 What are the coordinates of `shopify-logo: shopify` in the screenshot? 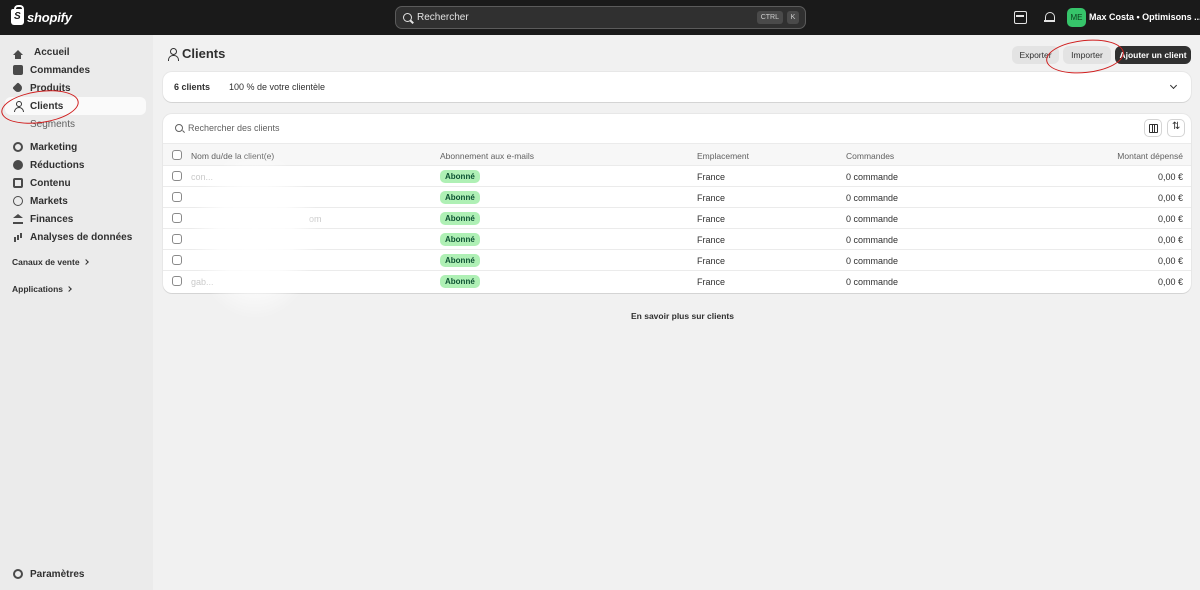 It's located at (41, 15).